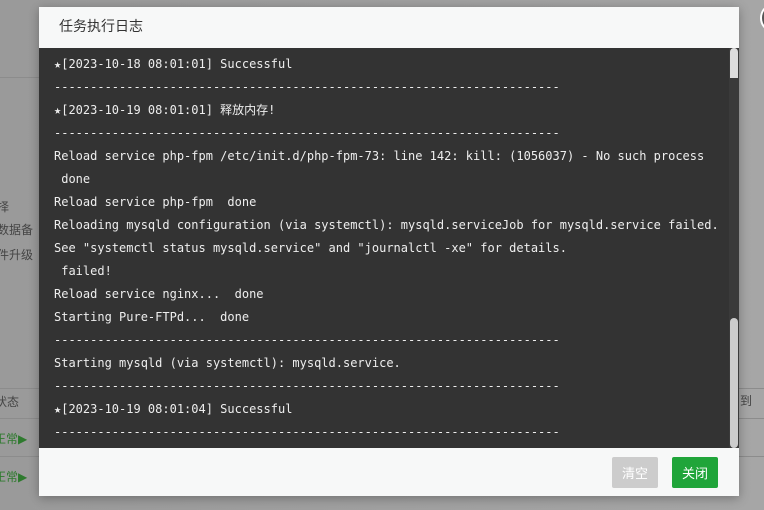 The height and width of the screenshot is (510, 764). What do you see at coordinates (173, 64) in the screenshot?
I see `log-line: ★[2023-10-18 08:01:01] Successful` at bounding box center [173, 64].